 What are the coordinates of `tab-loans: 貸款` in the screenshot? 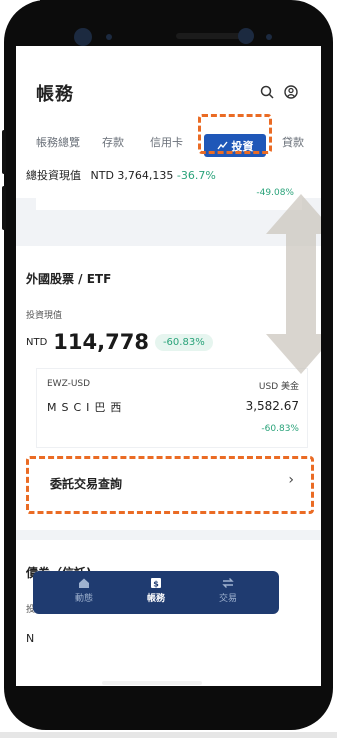 It's located at (293, 142).